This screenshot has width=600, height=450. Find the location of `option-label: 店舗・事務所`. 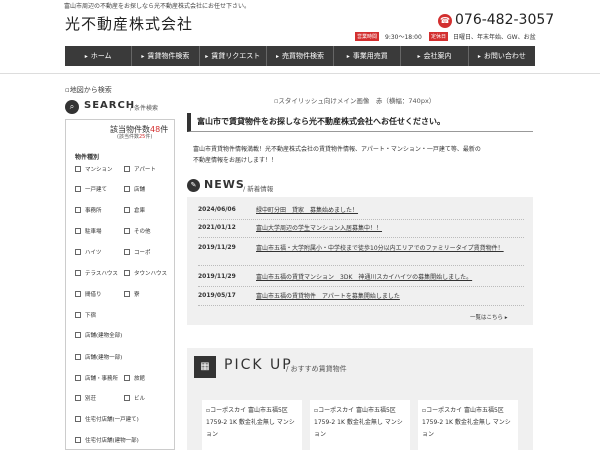

option-label: 店舗・事務所 is located at coordinates (102, 379).